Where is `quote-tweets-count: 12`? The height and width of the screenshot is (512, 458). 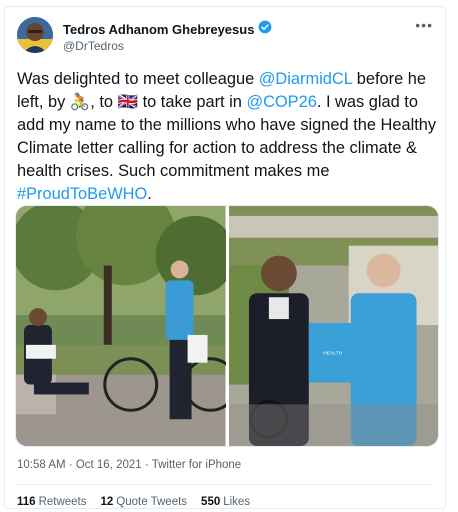 quote-tweets-count: 12 is located at coordinates (107, 502).